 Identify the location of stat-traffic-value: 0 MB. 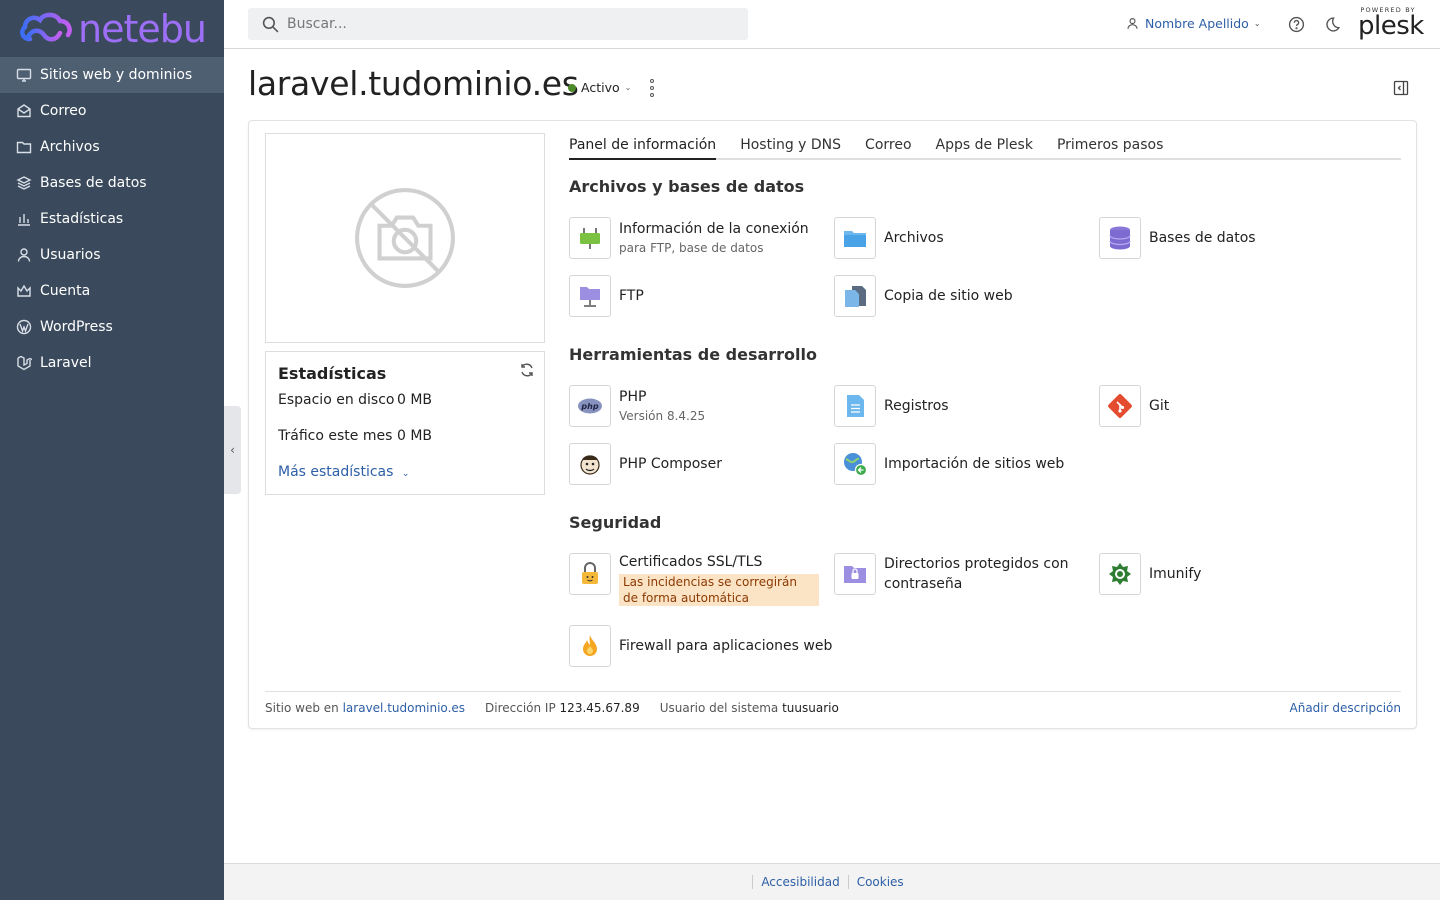
(415, 436).